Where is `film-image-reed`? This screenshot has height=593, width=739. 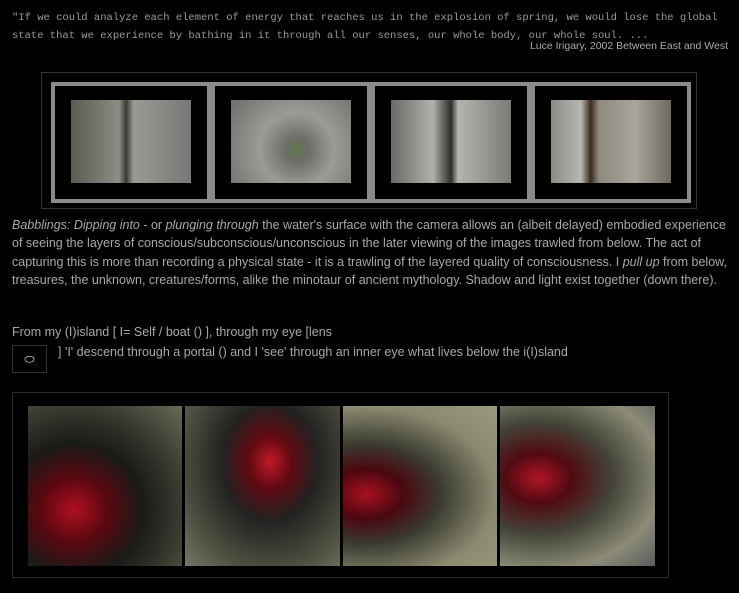 film-image-reed is located at coordinates (131, 141).